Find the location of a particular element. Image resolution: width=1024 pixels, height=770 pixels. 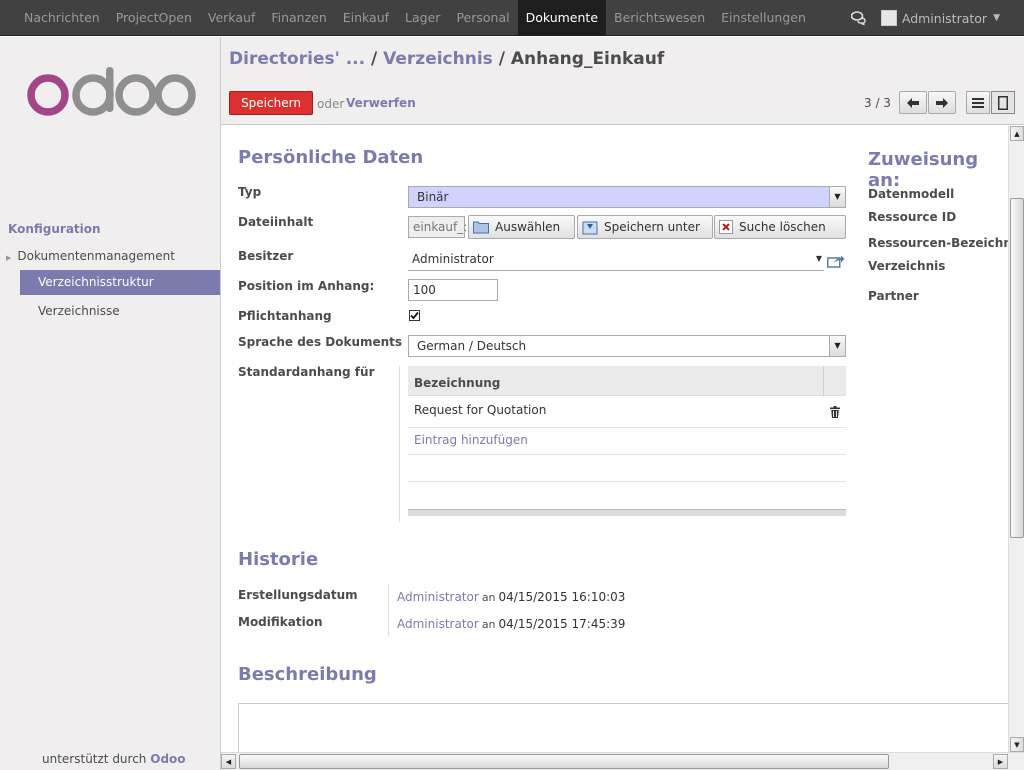

file-name-field: einkauf_: is located at coordinates (437, 227).